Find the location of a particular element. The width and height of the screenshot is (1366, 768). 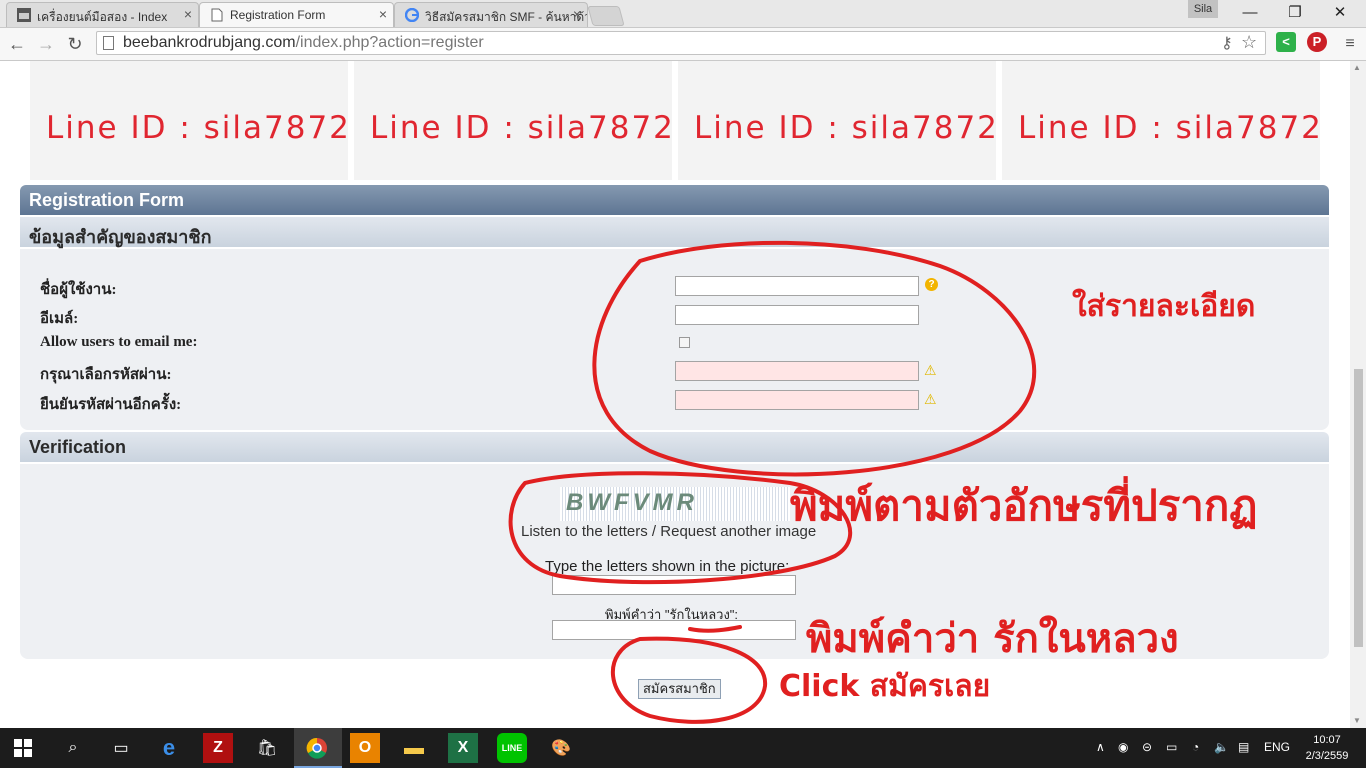

system-clock: 10:07 2/3/2559 is located at coordinates (1327, 748).